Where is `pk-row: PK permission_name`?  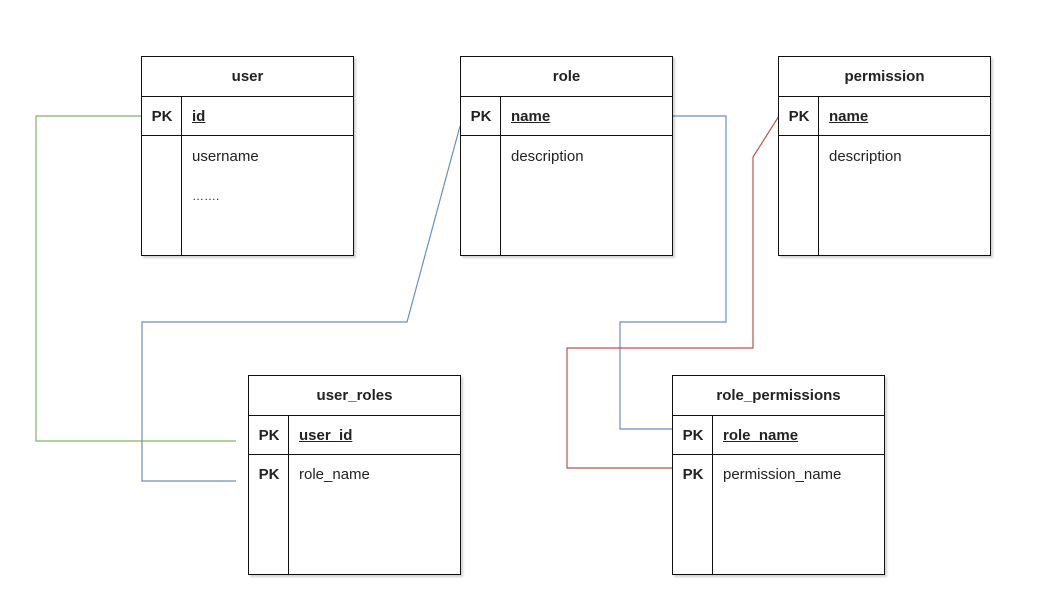
pk-row: PK permission_name is located at coordinates (778, 474).